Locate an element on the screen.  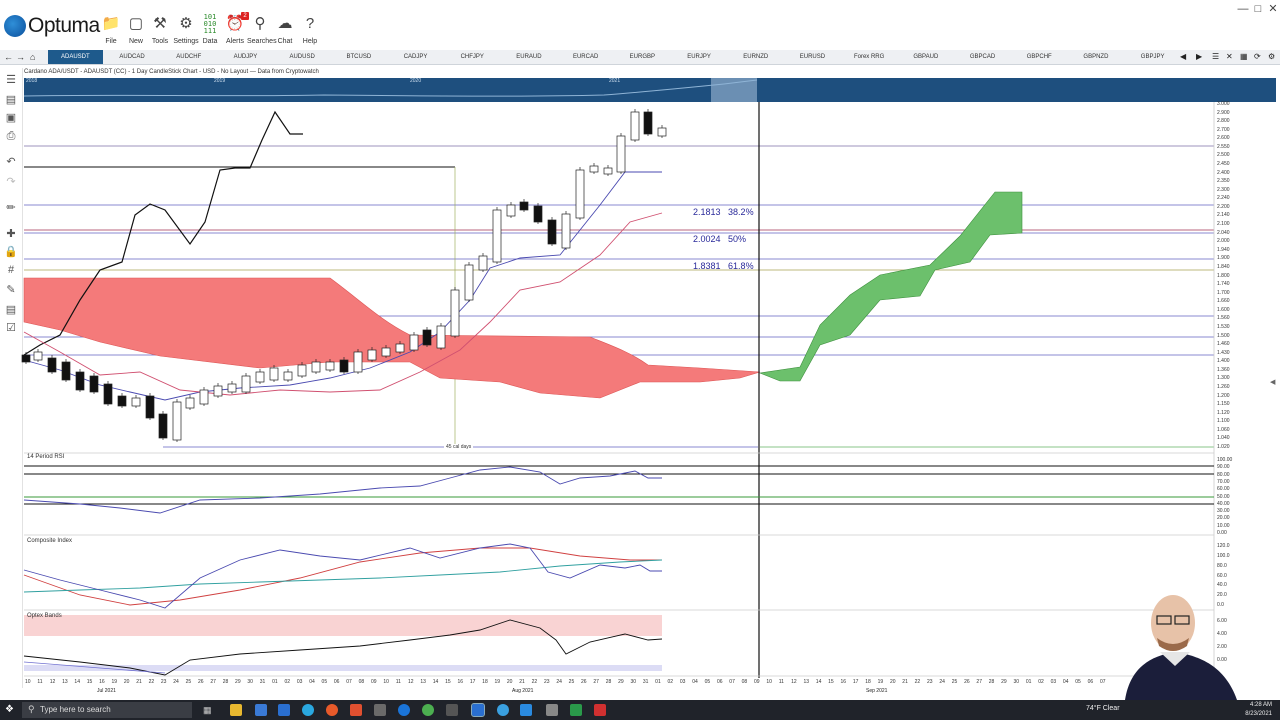
clock: 4:28 AM 8/23/2021 is located at coordinates (1258, 710).